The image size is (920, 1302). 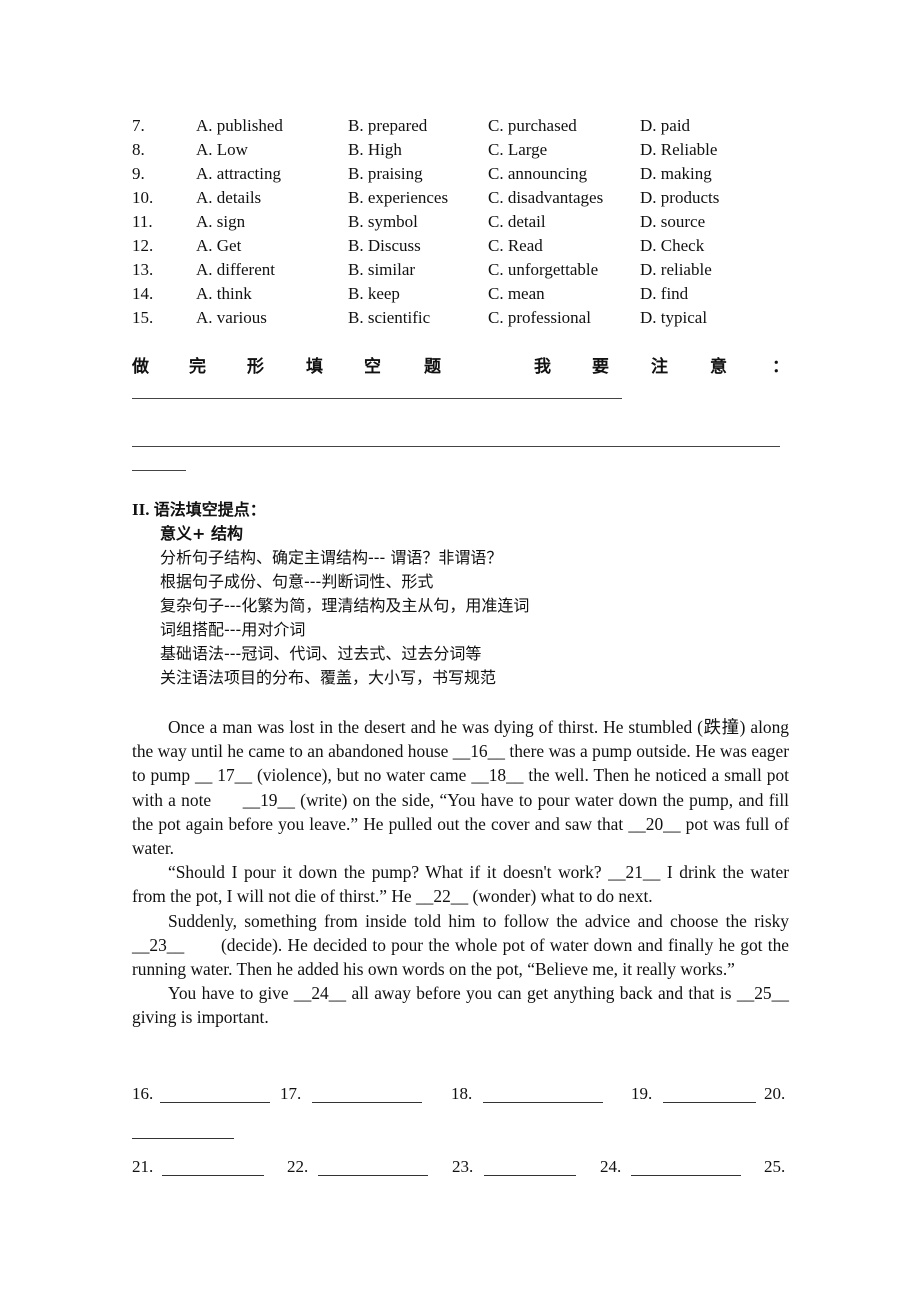 I want to click on notes-prompt-char: 填, so click(x=314, y=367).